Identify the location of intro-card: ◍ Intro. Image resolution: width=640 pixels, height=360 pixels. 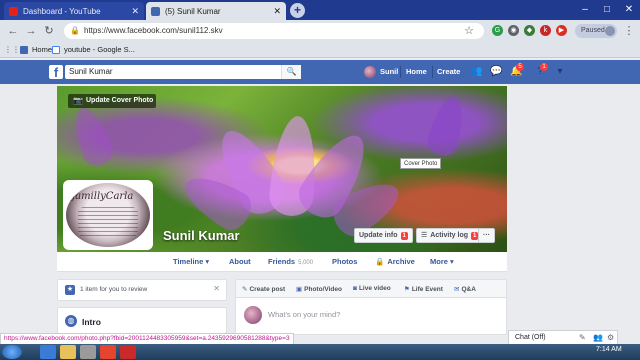
(142, 320).